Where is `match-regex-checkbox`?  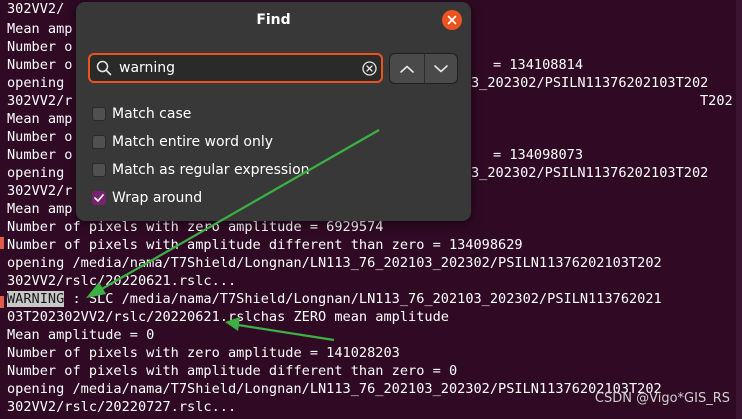 match-regex-checkbox is located at coordinates (99, 170).